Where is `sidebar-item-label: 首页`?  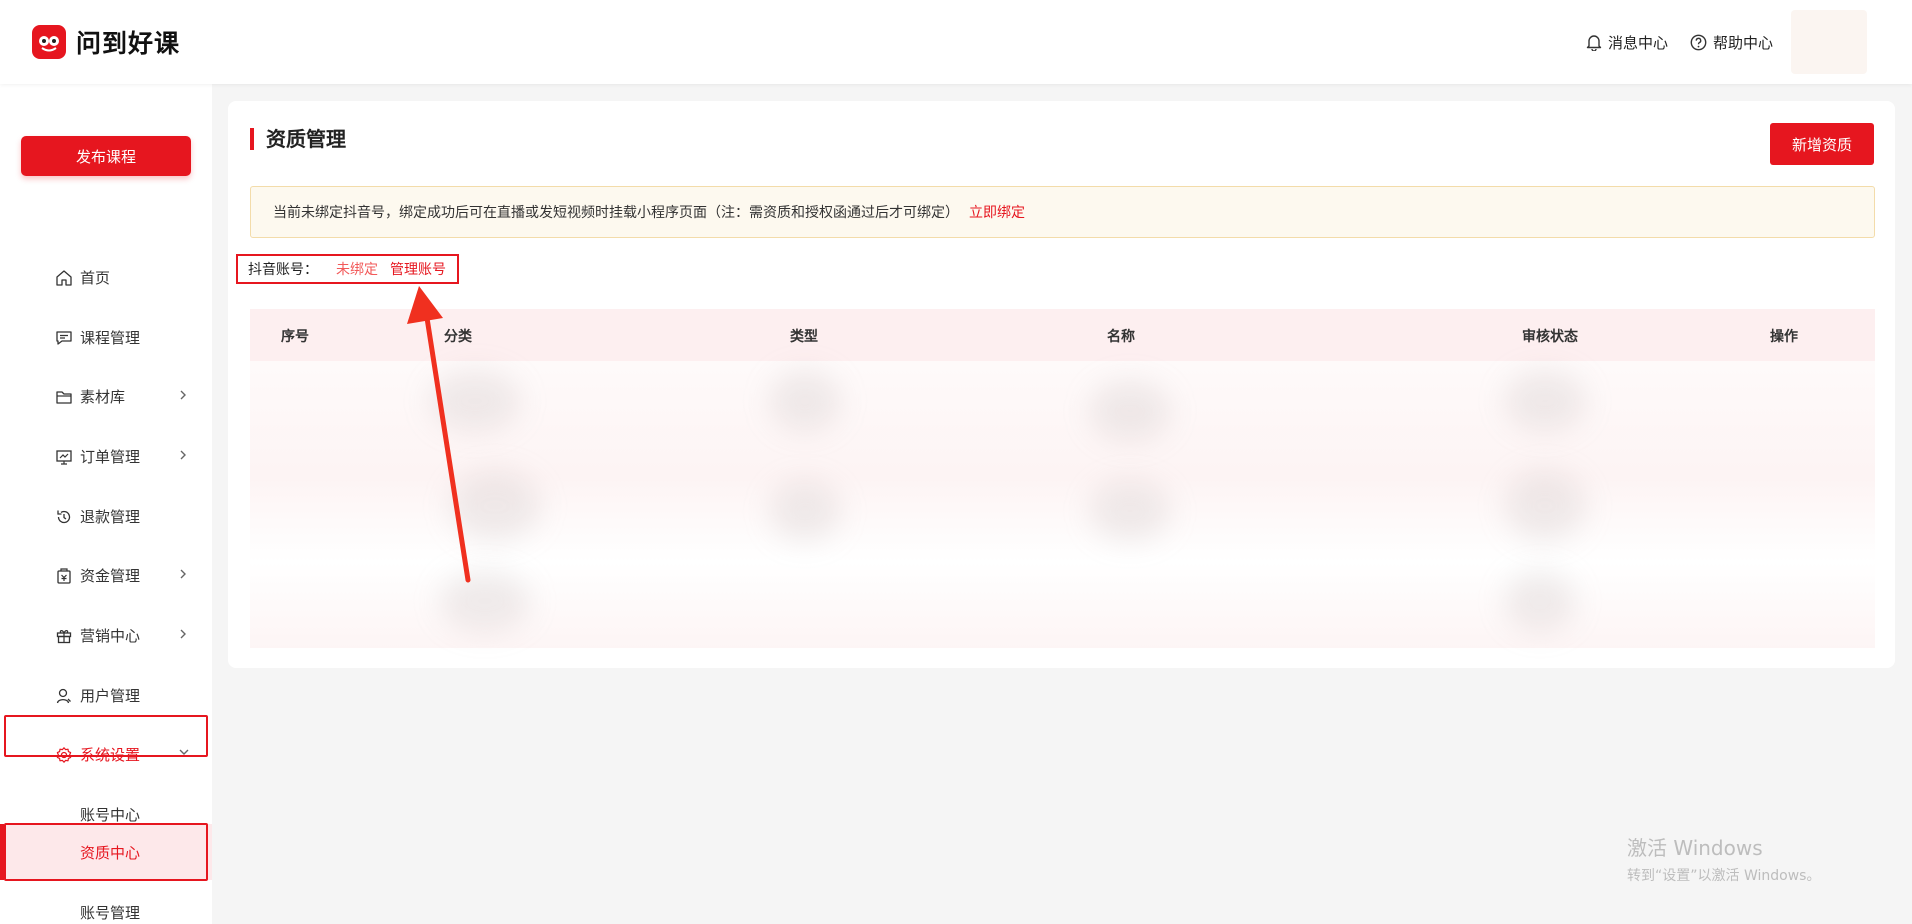 sidebar-item-label: 首页 is located at coordinates (95, 277).